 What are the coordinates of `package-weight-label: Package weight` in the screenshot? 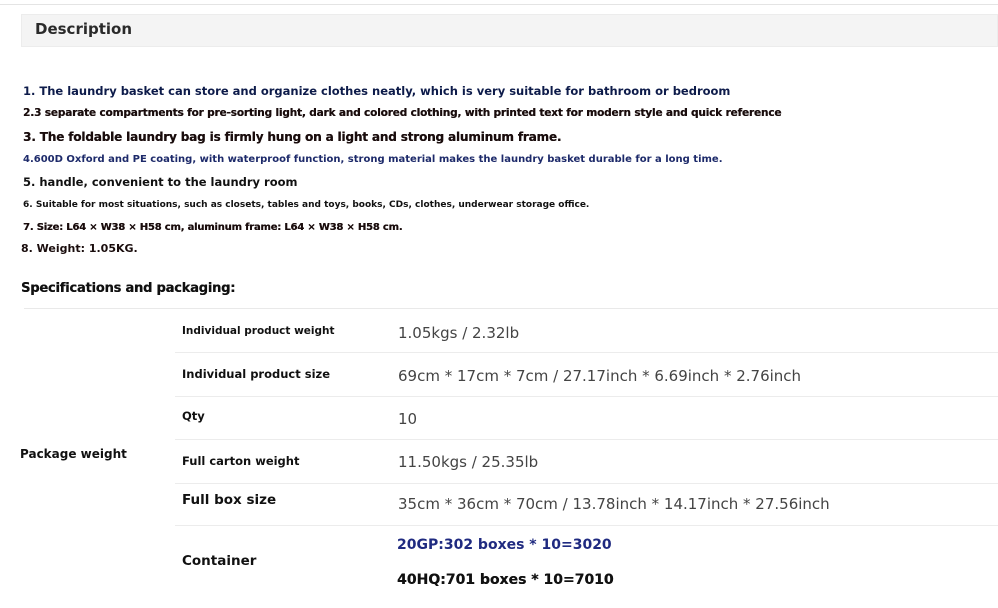 It's located at (73, 454).